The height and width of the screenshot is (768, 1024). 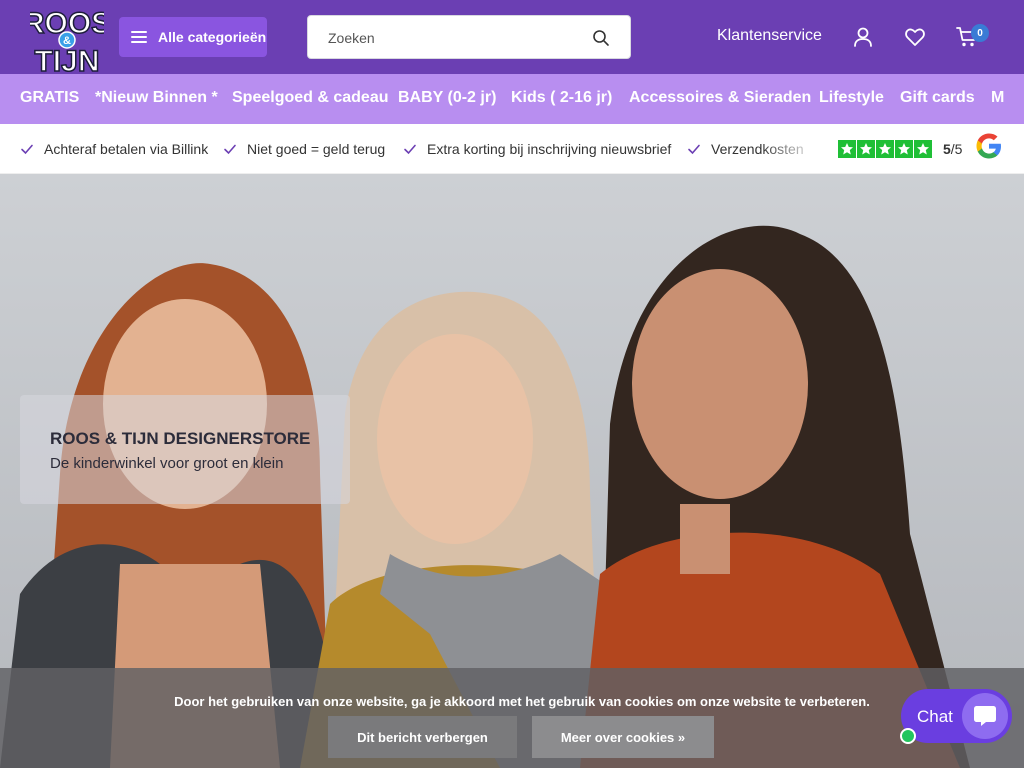 I want to click on nav-item-kids: Kids ( 2-16 jr), so click(x=561, y=98).